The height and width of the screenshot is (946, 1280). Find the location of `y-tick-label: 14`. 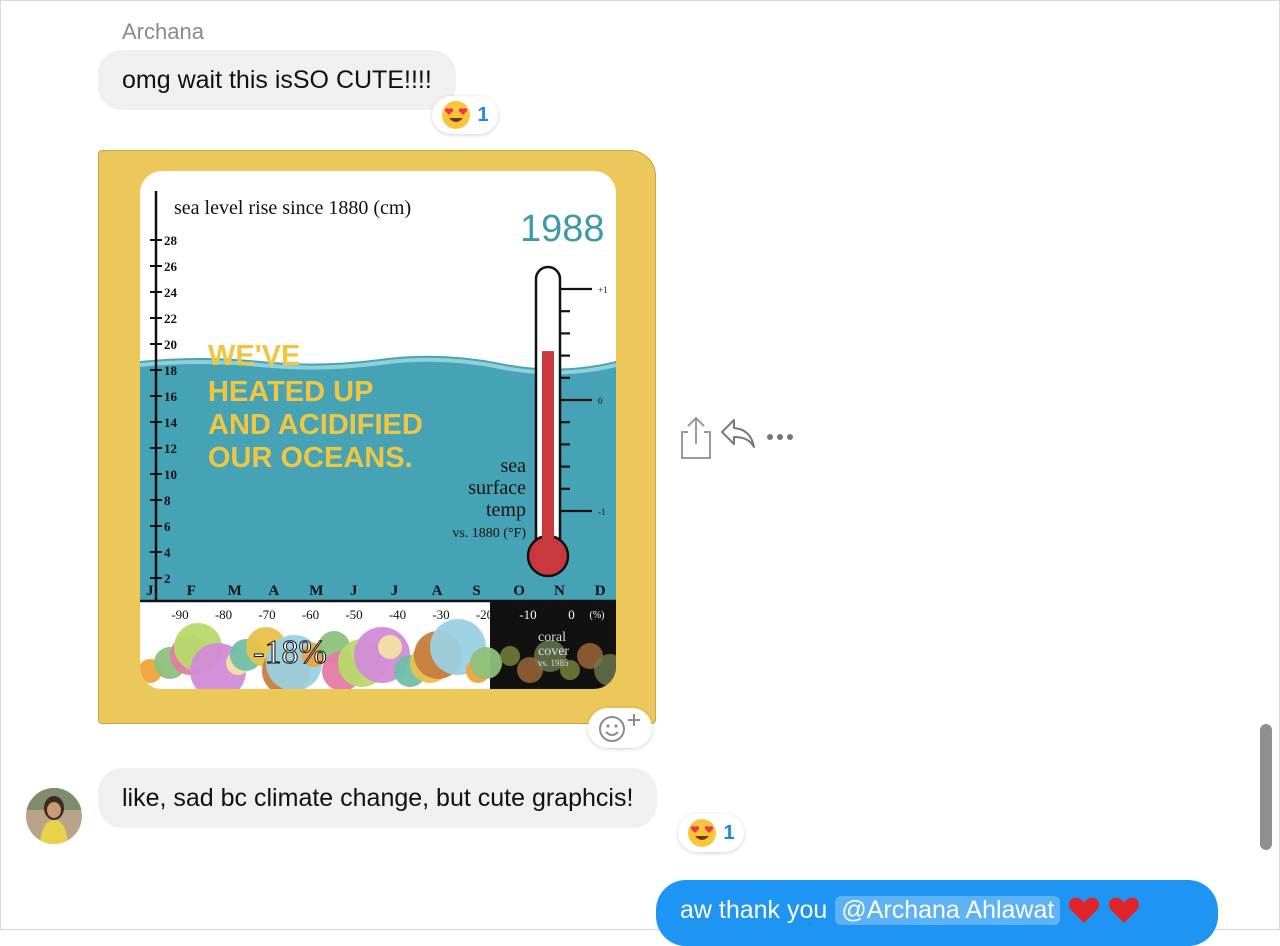

y-tick-label: 14 is located at coordinates (171, 422).